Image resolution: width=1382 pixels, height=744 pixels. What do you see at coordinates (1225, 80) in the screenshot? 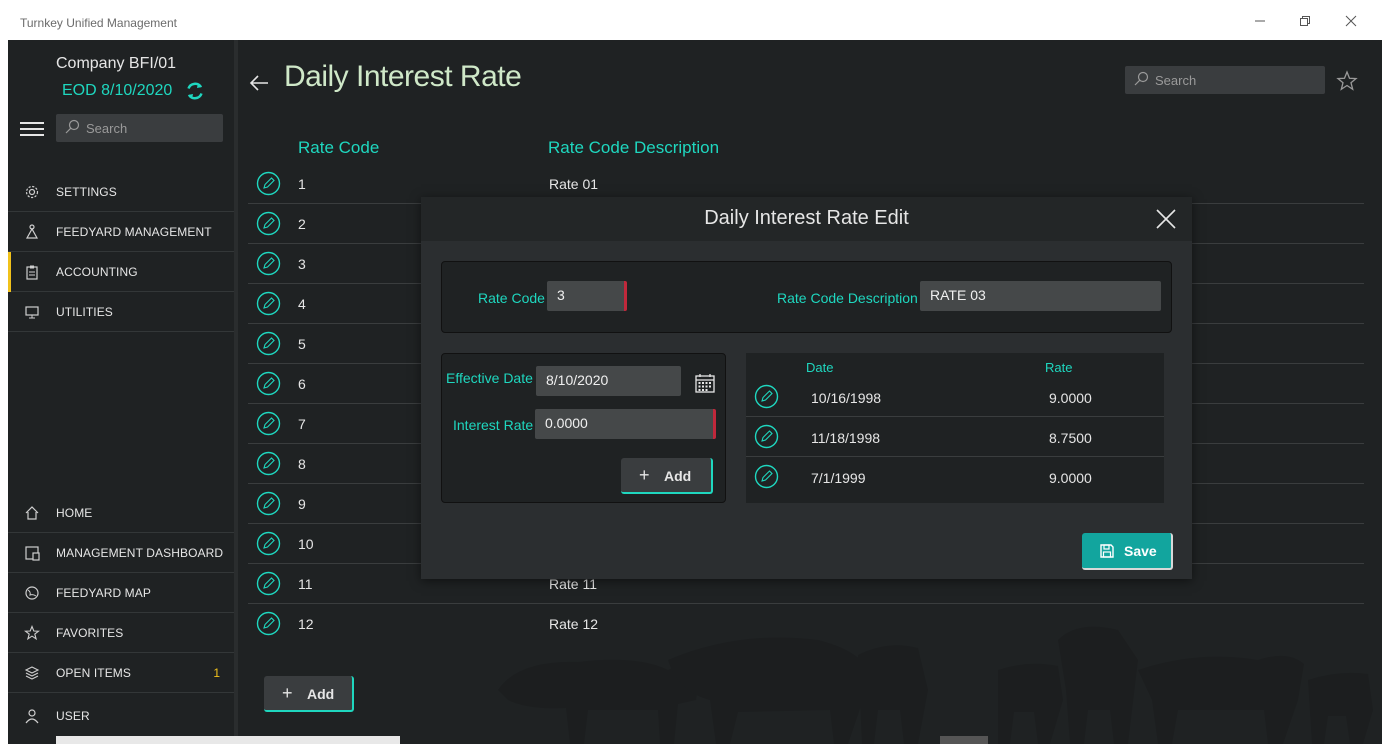
I see `search-input: Search` at bounding box center [1225, 80].